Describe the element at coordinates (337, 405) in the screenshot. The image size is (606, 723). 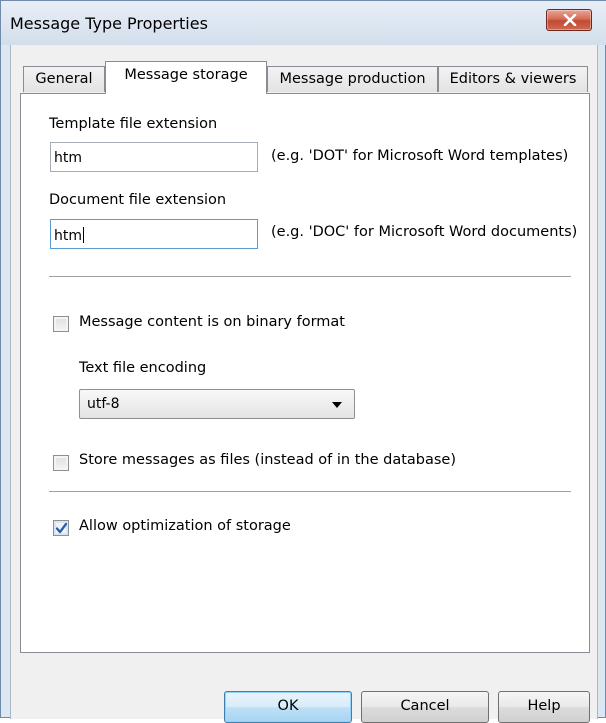
I see `chevron-down-icon` at that location.